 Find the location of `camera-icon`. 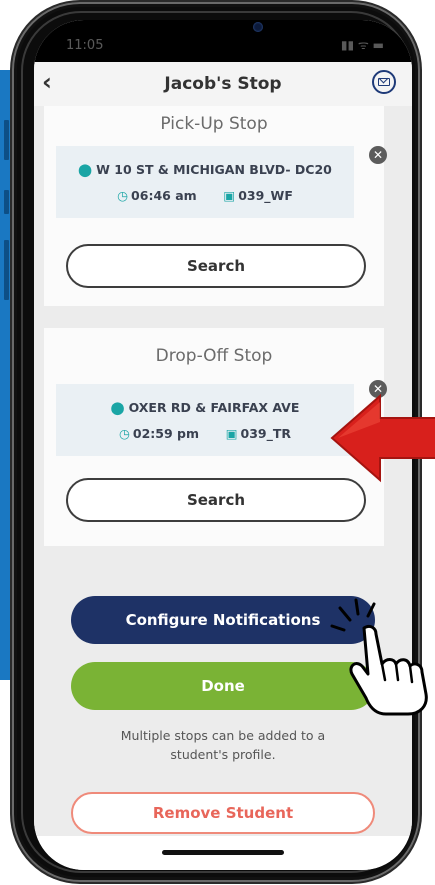

camera-icon is located at coordinates (258, 27).